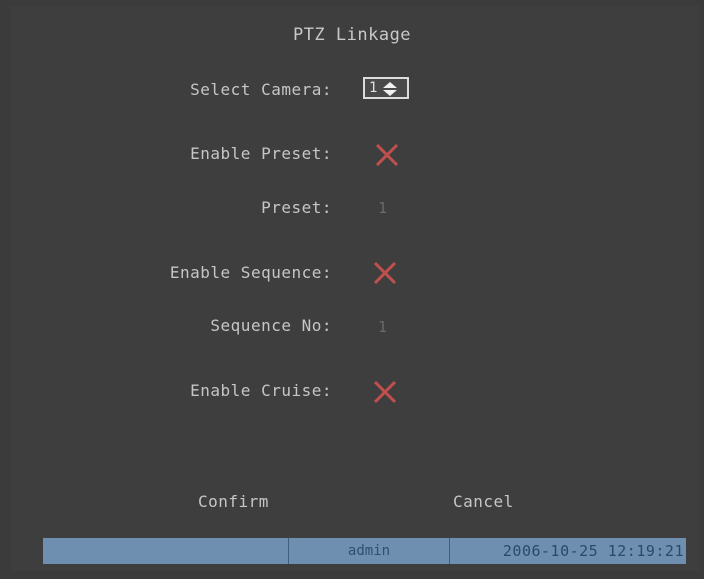 The height and width of the screenshot is (579, 704). I want to click on enable-cruise-checkbox, so click(385, 392).